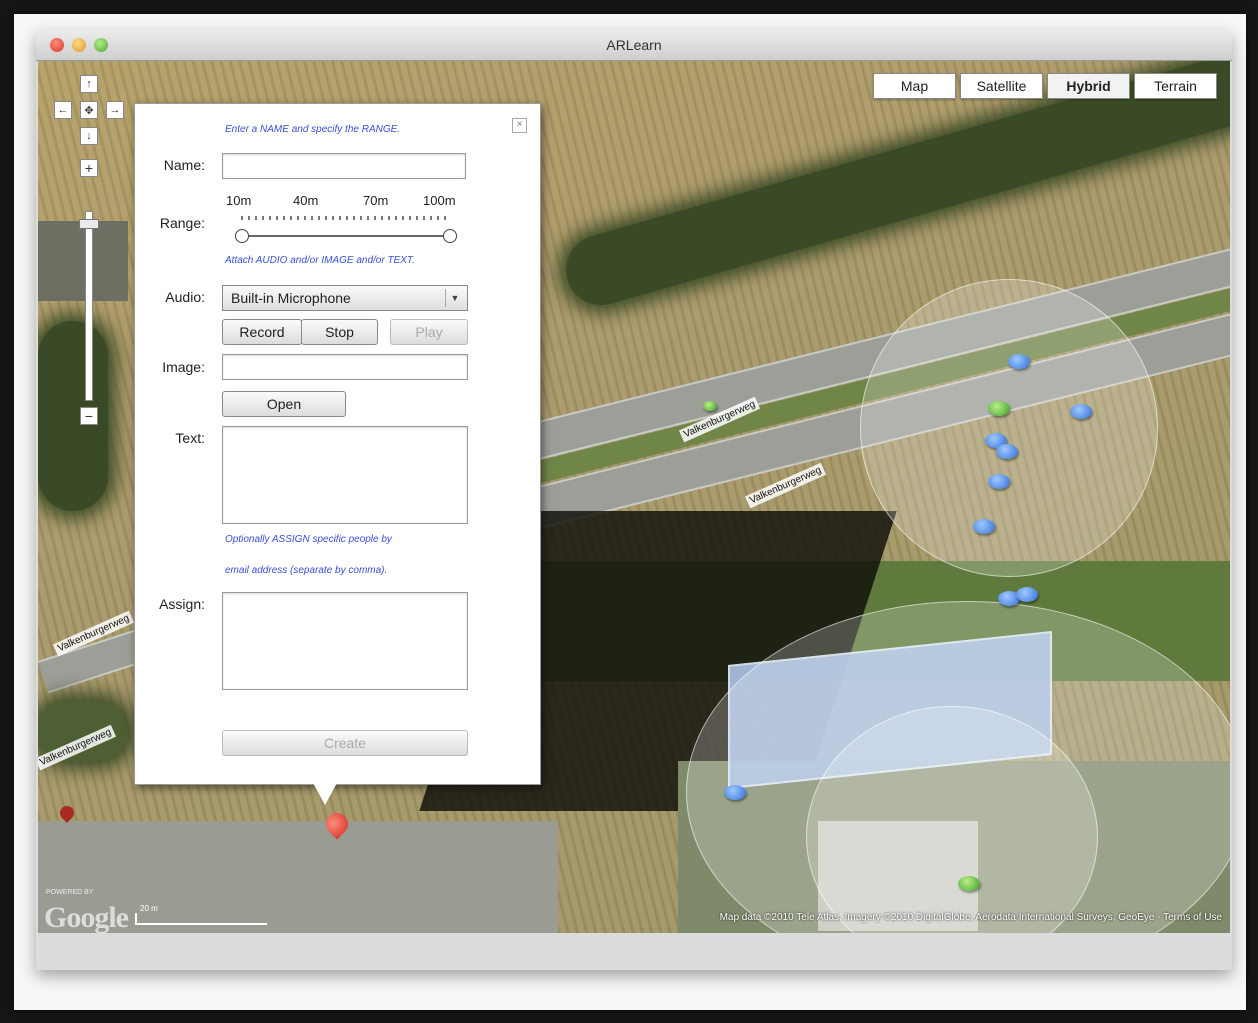 This screenshot has width=1258, height=1023. I want to click on title-bar: ARLearn, so click(634, 45).